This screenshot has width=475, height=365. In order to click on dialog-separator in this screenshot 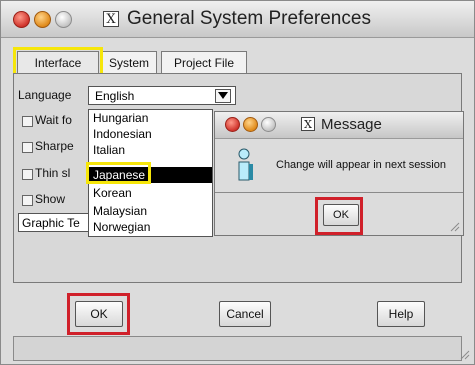, I will do `click(339, 192)`.